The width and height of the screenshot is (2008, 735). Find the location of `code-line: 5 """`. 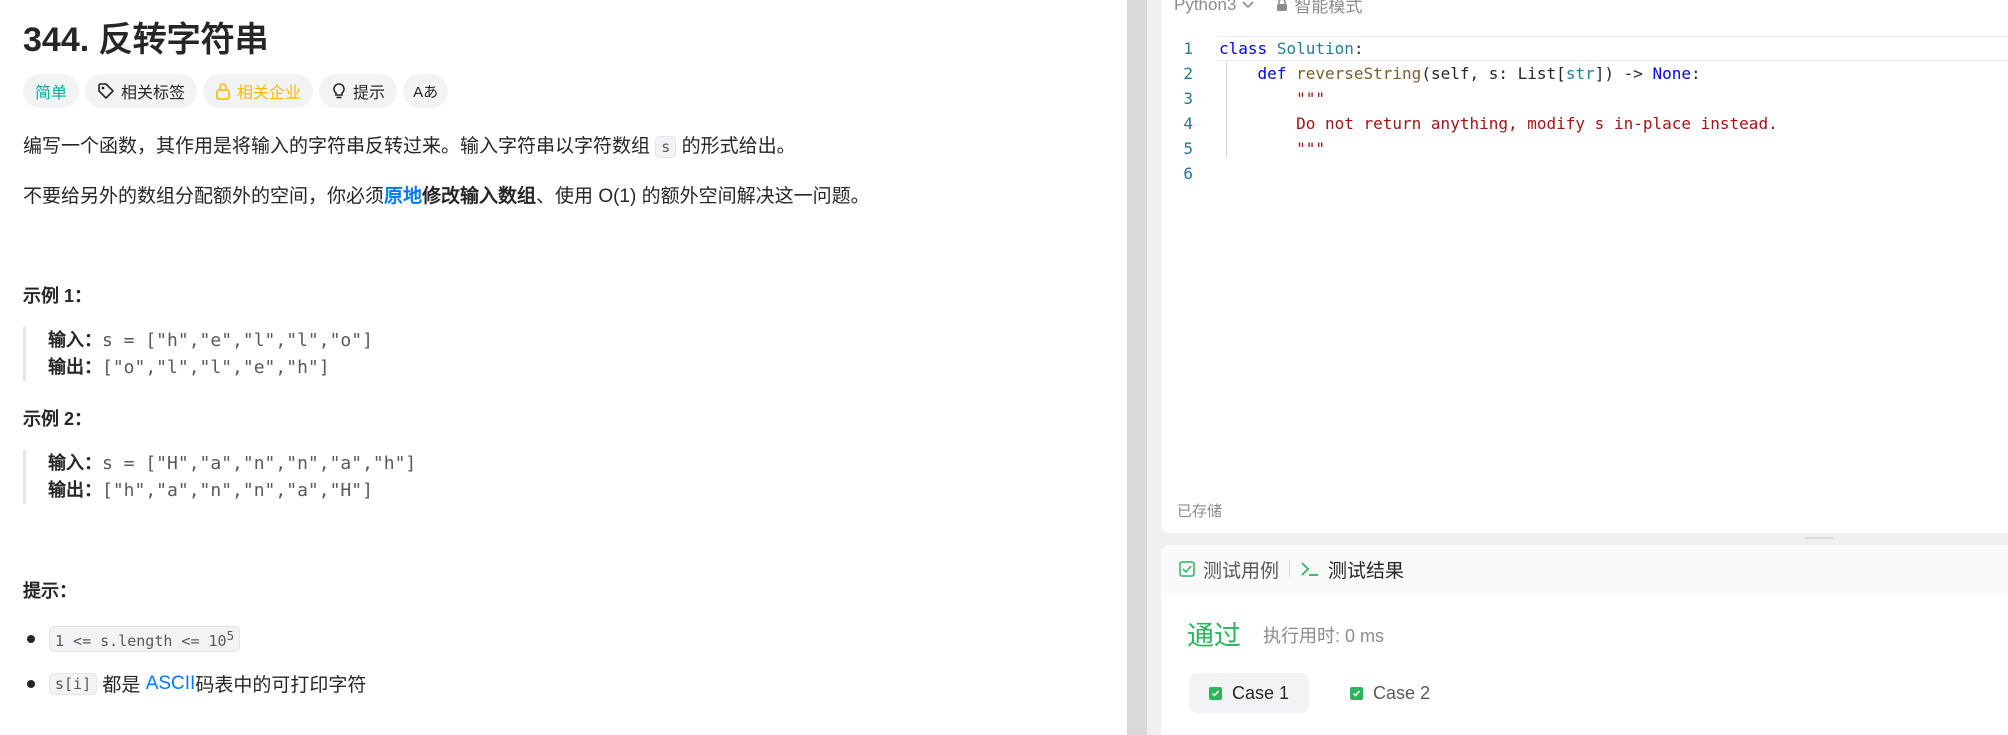

code-line: 5 """ is located at coordinates (1584, 148).